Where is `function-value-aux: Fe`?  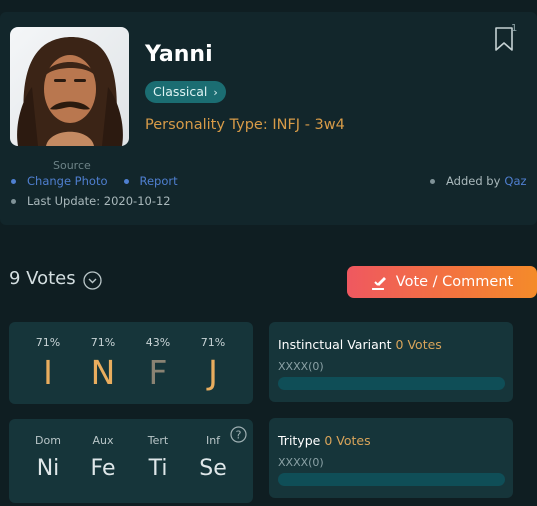
function-value-aux: Fe is located at coordinates (103, 468).